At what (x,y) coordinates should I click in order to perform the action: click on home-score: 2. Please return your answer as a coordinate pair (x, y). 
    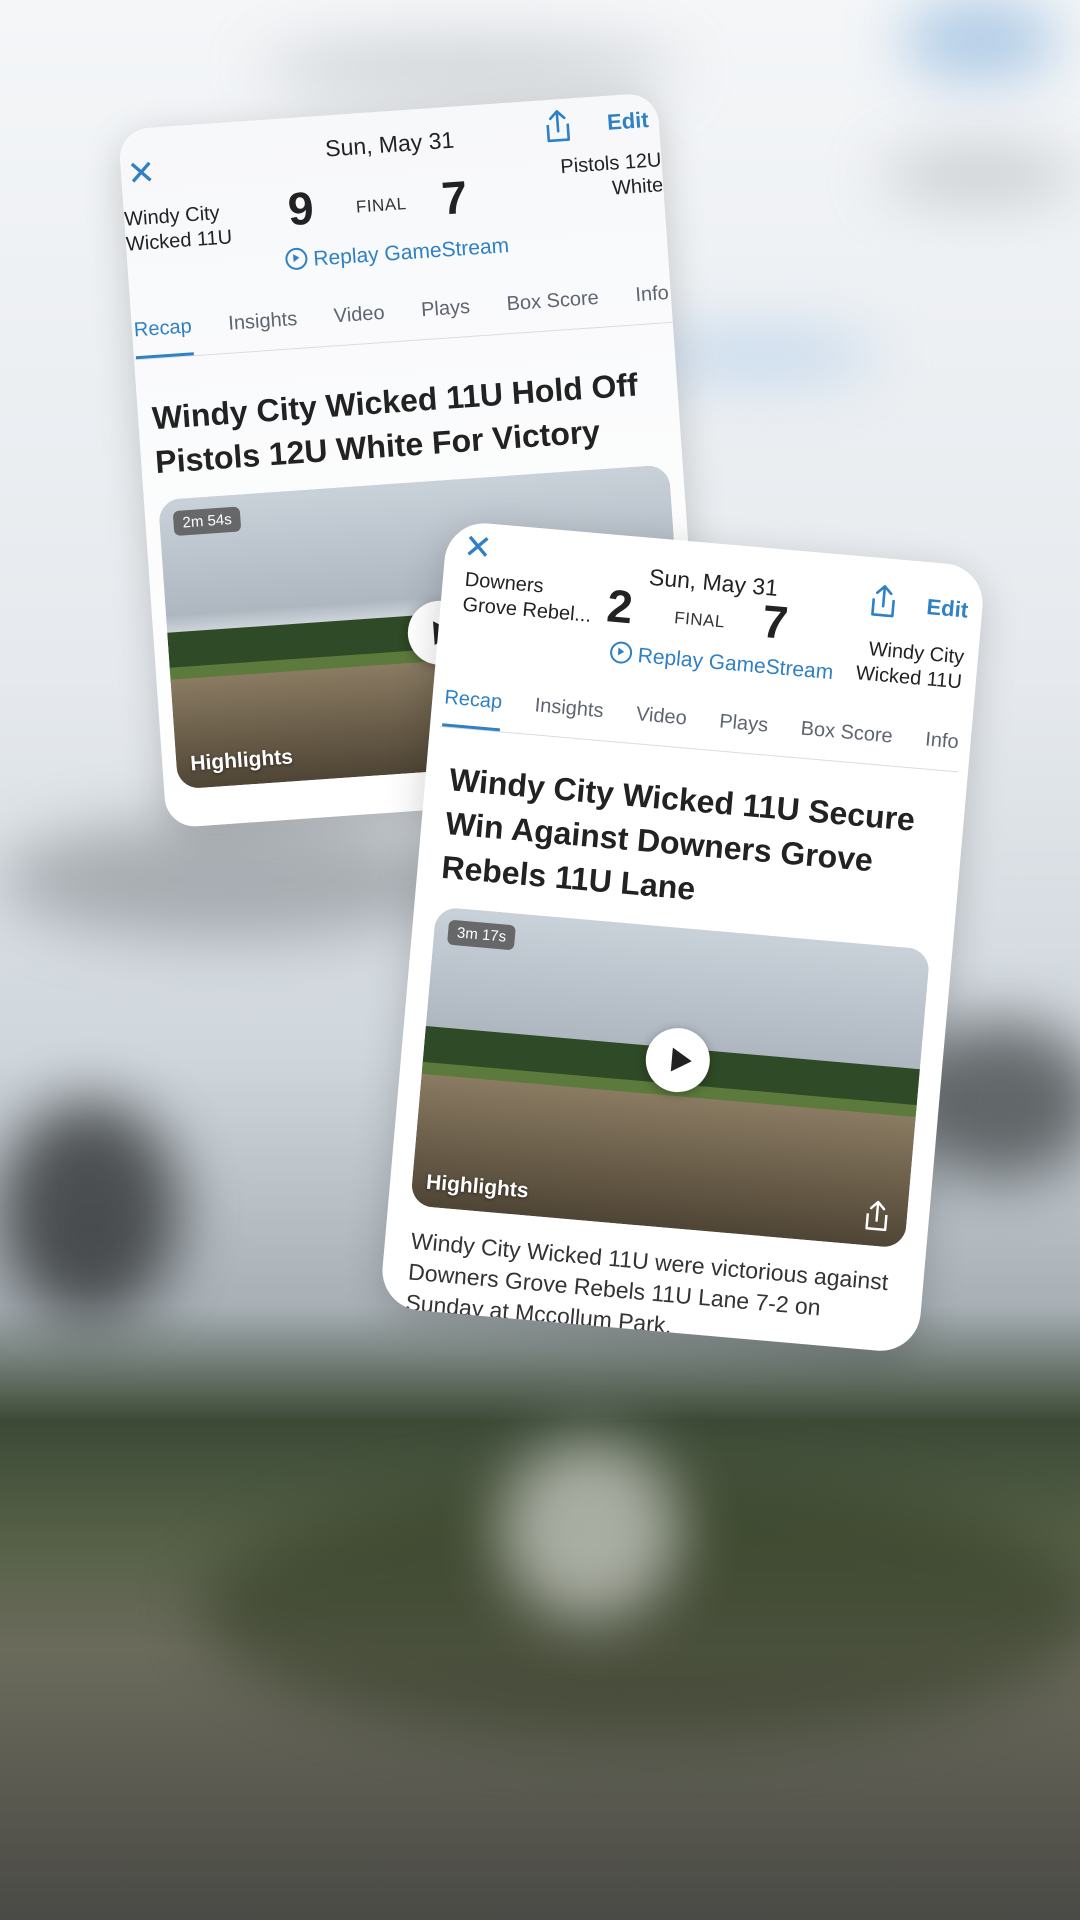
    Looking at the image, I should click on (619, 606).